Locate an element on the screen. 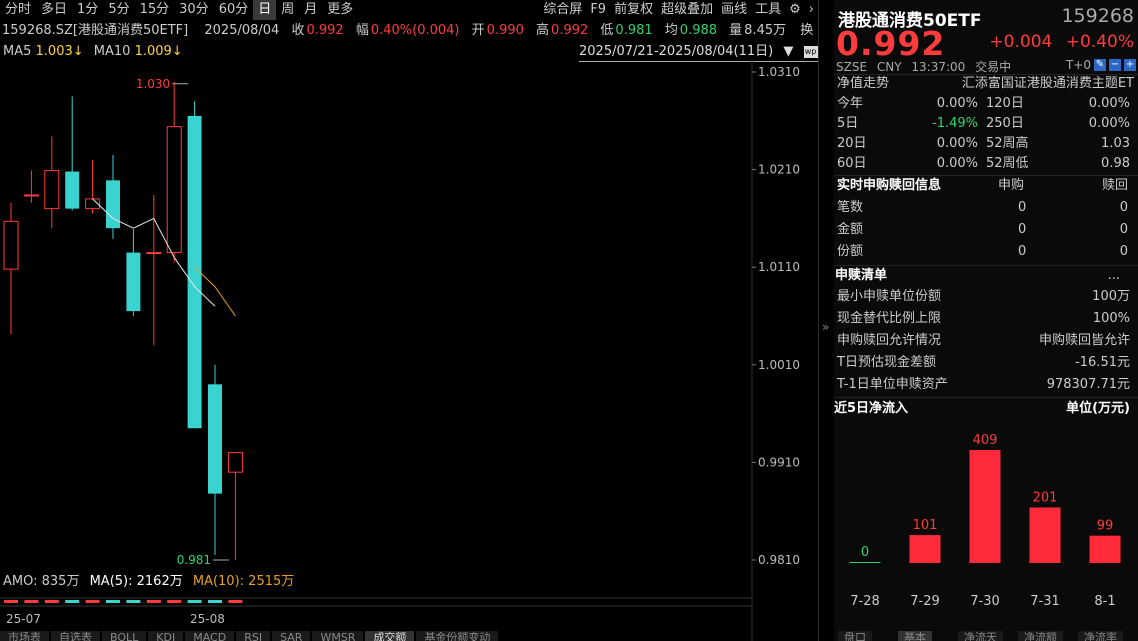 Image resolution: width=1138 pixels, height=641 pixels. flow-category: 7-28 is located at coordinates (865, 601).